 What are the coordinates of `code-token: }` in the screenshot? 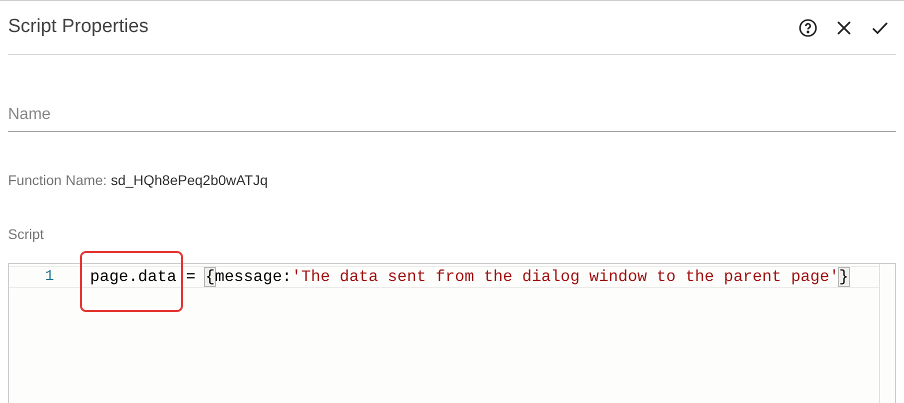 It's located at (843, 277).